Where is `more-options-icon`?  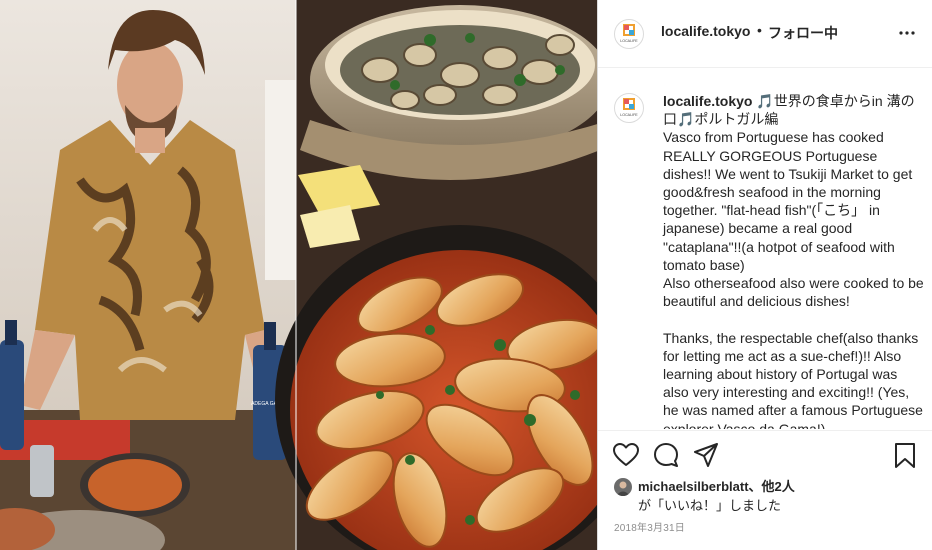
more-options-icon is located at coordinates (907, 33).